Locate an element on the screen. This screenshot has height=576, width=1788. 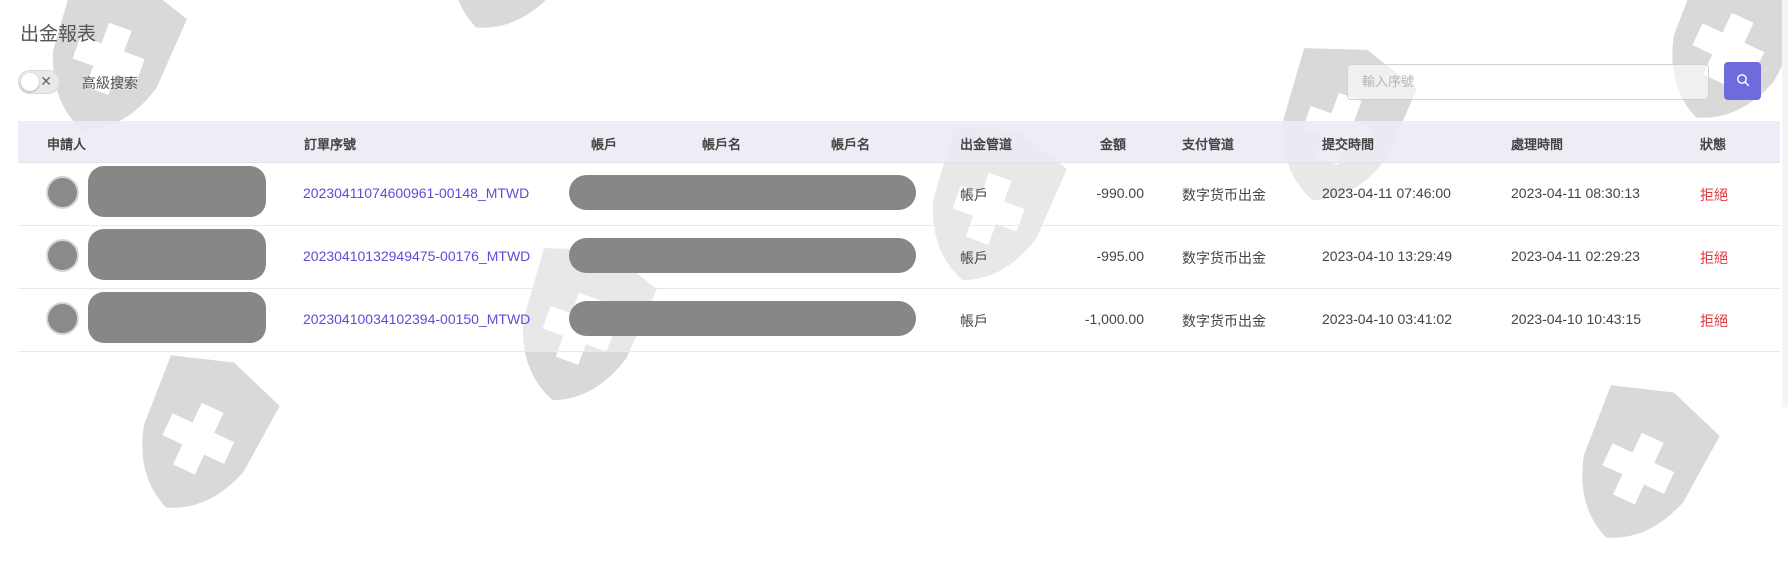
close-icon: ✕ is located at coordinates (46, 81).